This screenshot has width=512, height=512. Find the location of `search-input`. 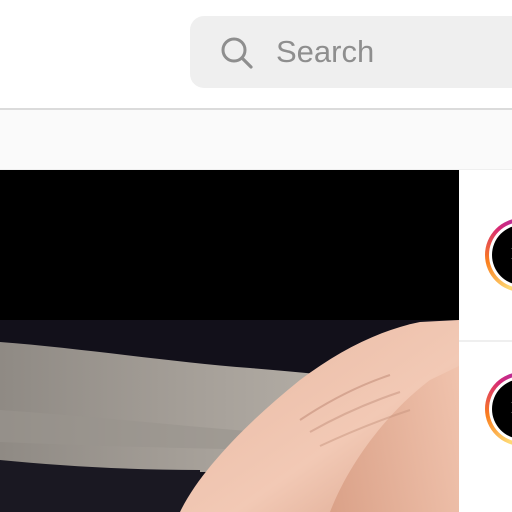

search-input is located at coordinates (391, 52).